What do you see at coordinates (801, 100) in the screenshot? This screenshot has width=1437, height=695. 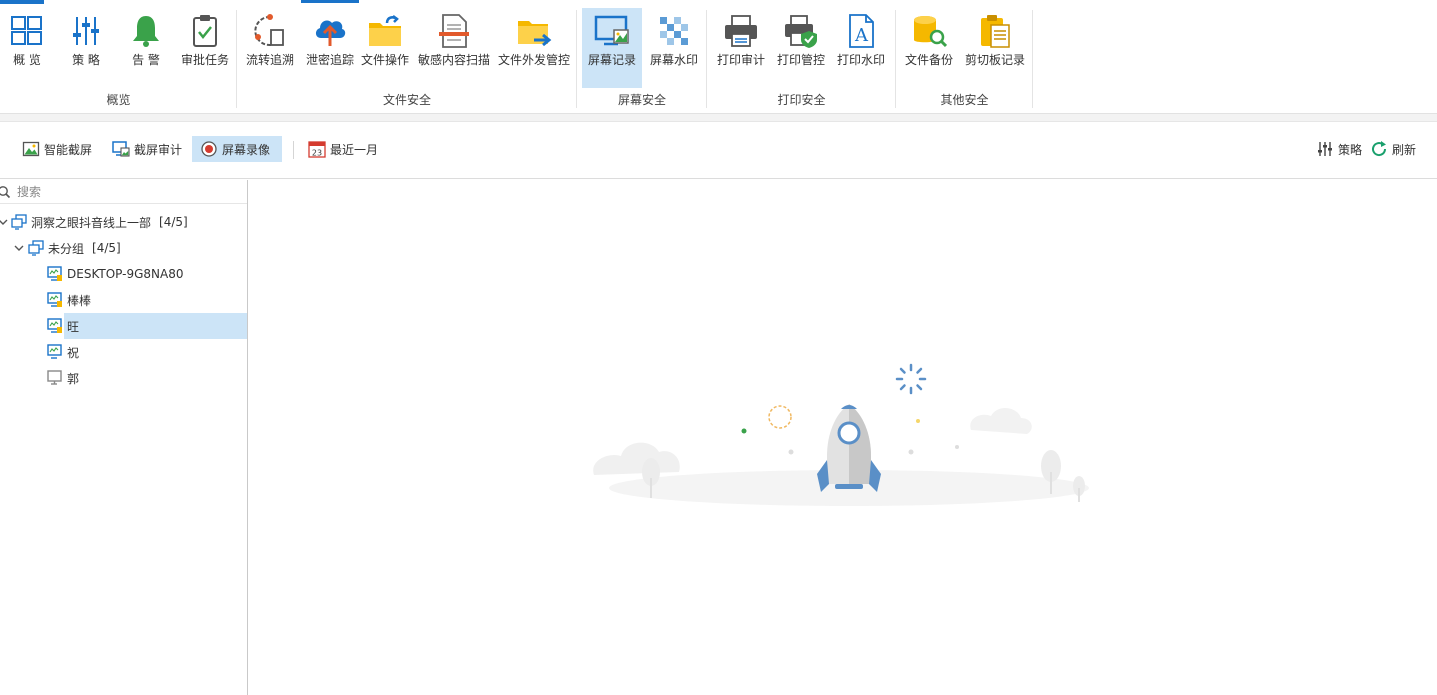 I see `ribbon-group-label-print-security: 打印安全` at bounding box center [801, 100].